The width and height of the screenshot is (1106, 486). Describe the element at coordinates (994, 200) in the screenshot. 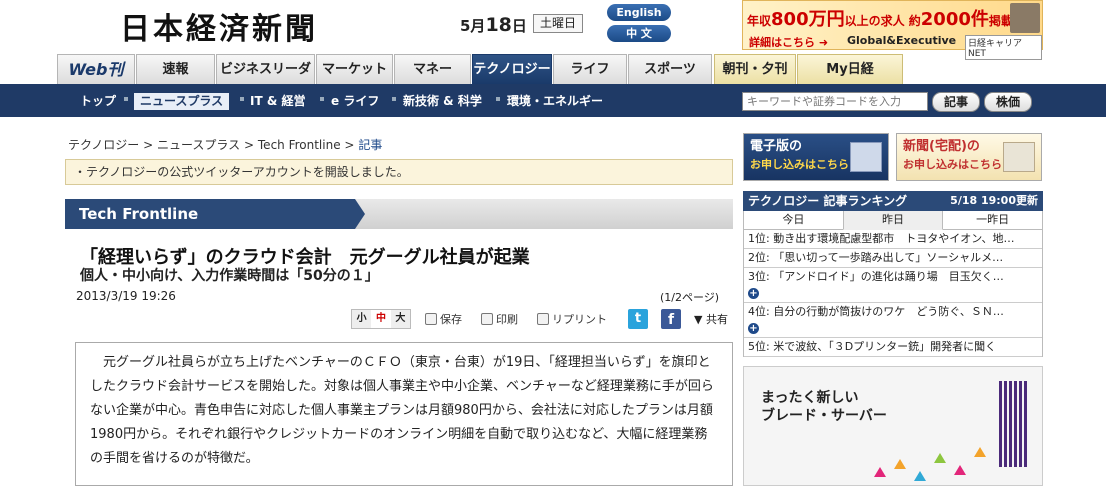

I see `ranking-updated: 5/18 19:00更新` at that location.